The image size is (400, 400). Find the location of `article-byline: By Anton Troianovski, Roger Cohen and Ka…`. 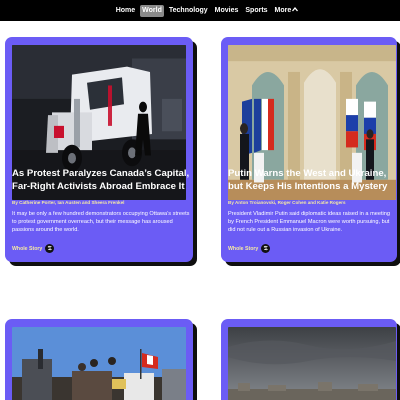

article-byline: By Anton Troianovski, Roger Cohen and Ka… is located at coordinates (287, 202).